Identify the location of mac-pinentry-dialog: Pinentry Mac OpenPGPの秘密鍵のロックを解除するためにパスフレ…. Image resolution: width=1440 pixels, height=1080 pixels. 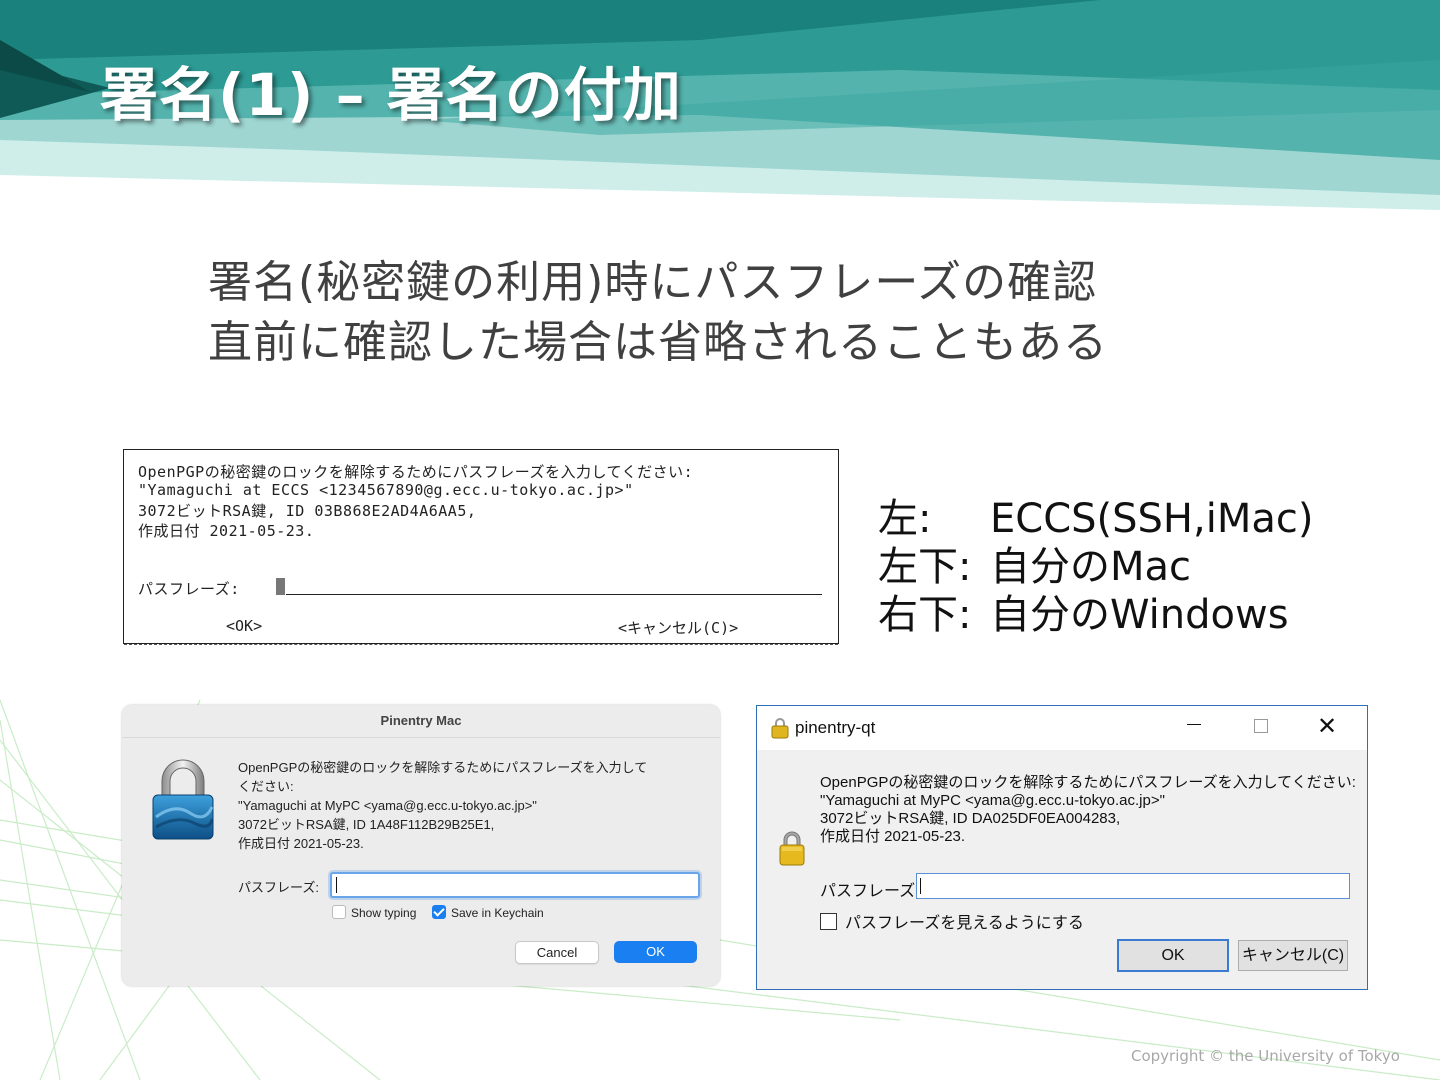
(421, 845).